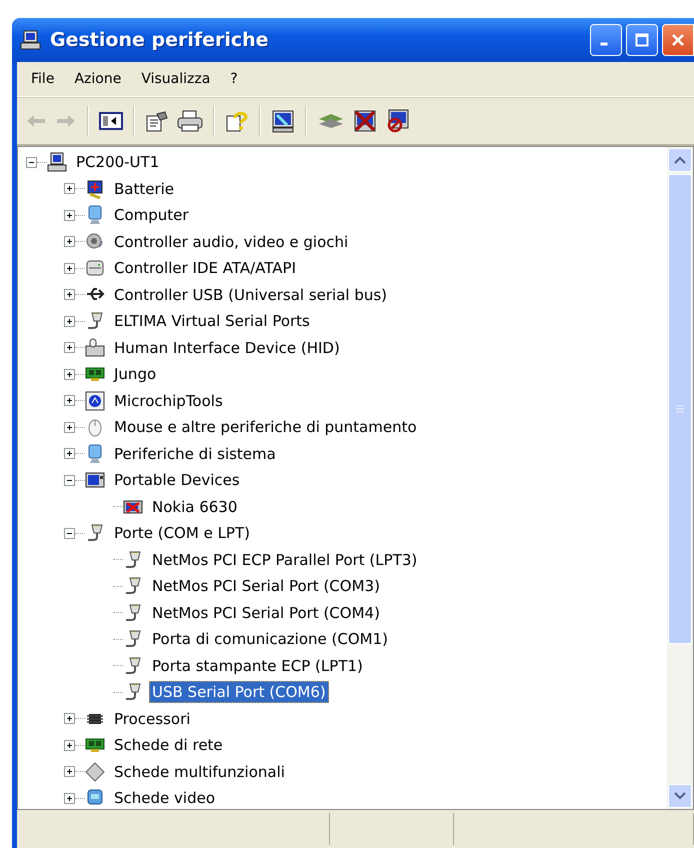 The width and height of the screenshot is (694, 848). I want to click on tree-item: NetMos PCI Serial Port (COM3), so click(266, 586).